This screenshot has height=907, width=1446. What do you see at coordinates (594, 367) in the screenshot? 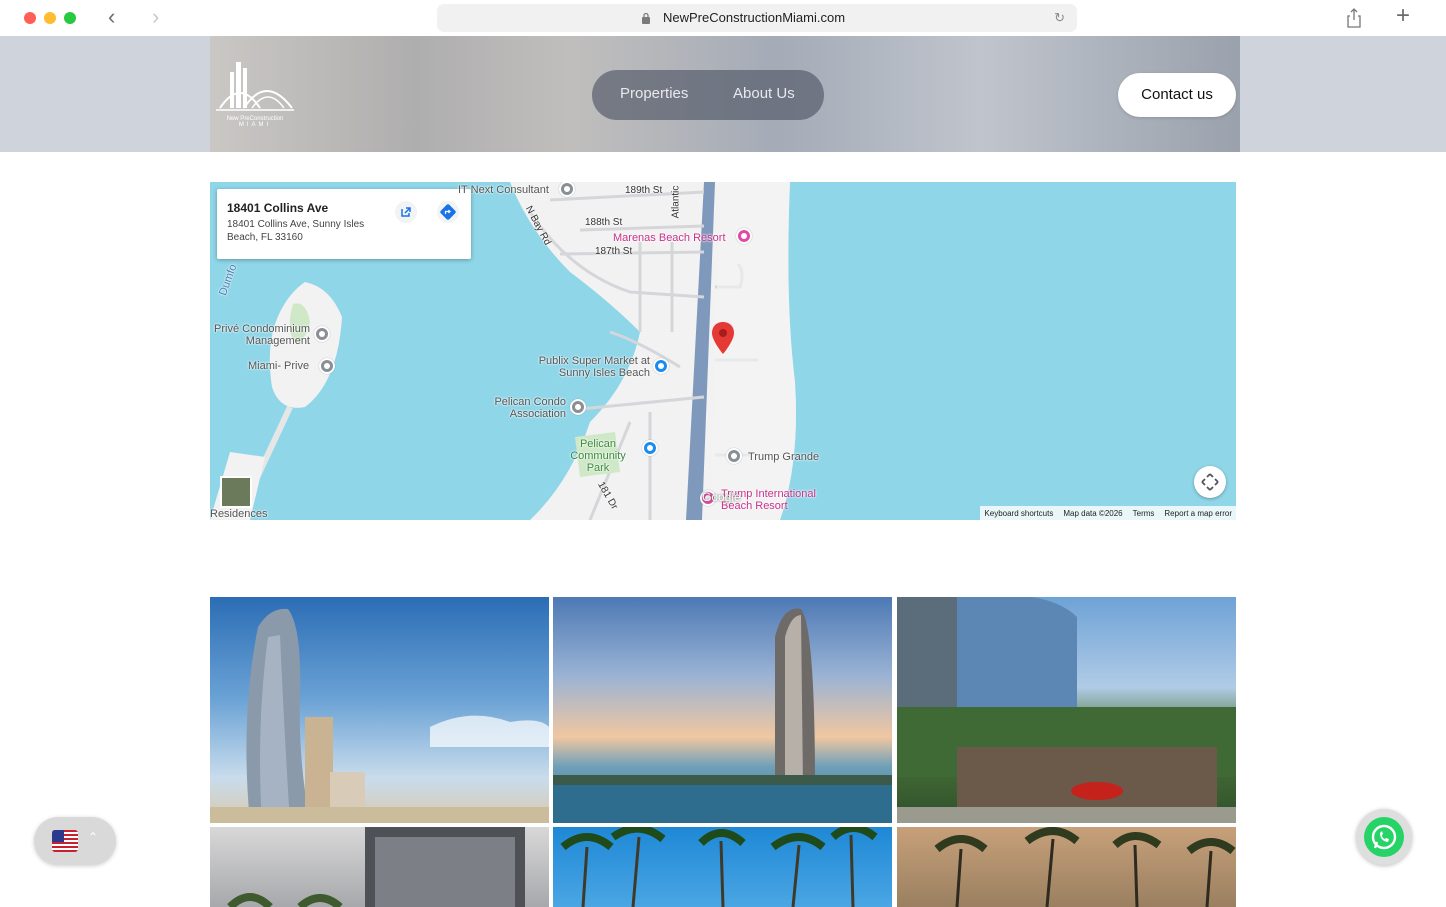
I see `map-label-publix: Publix Super Market at Sunny Isles Beach` at bounding box center [594, 367].